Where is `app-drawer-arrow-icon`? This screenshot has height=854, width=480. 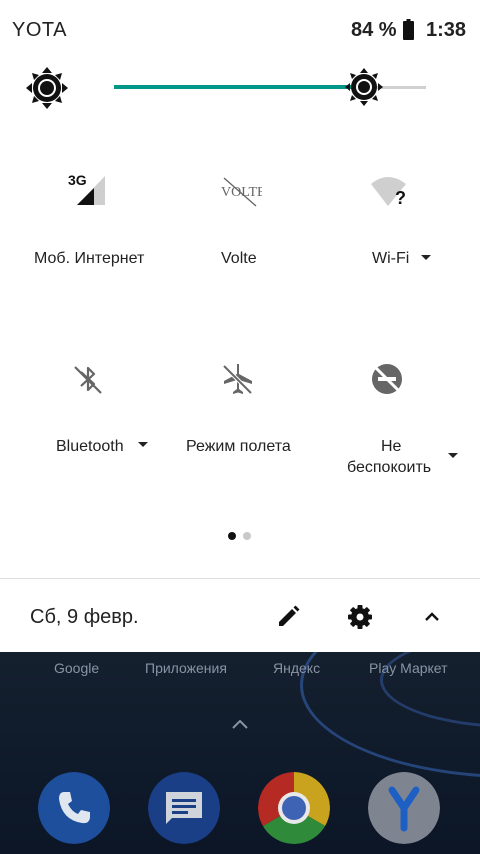
app-drawer-arrow-icon is located at coordinates (240, 724).